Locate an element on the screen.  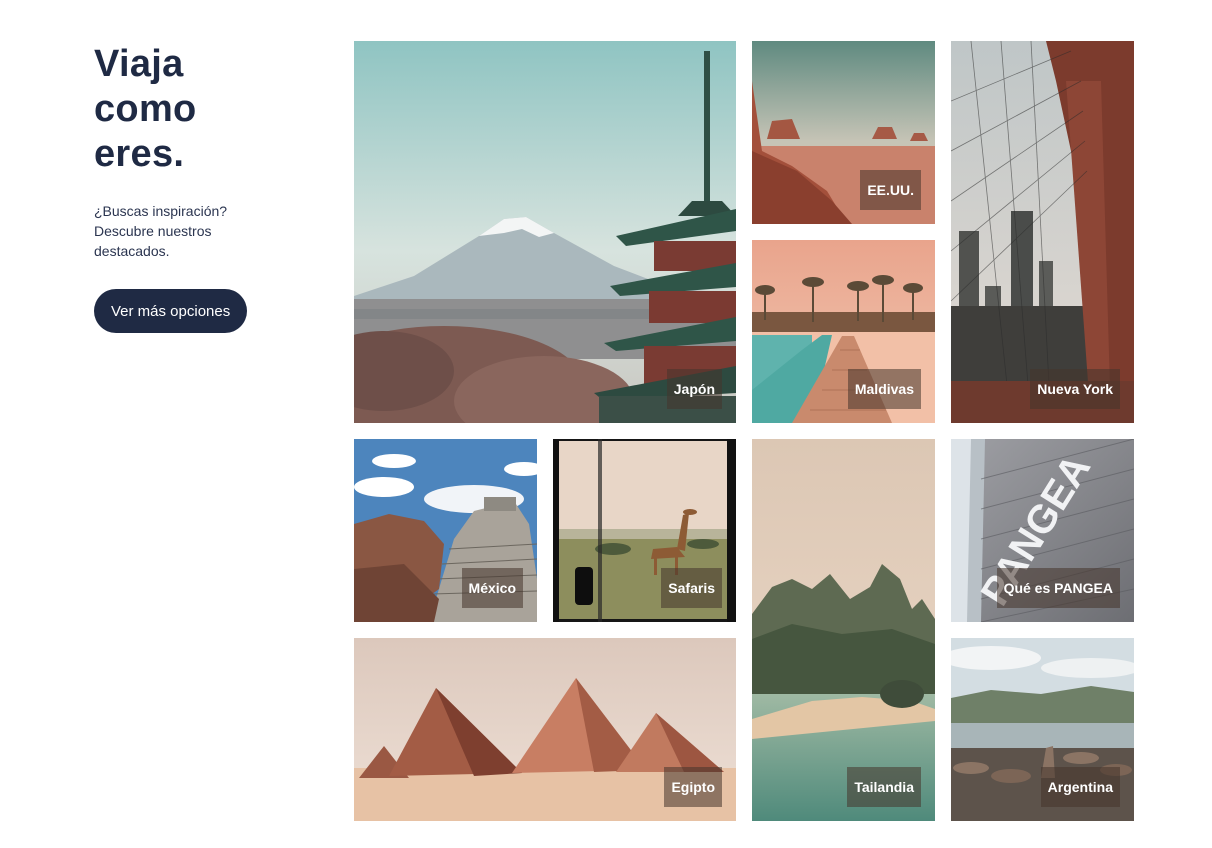
destination-label-japon: Japón is located at coordinates (694, 389).